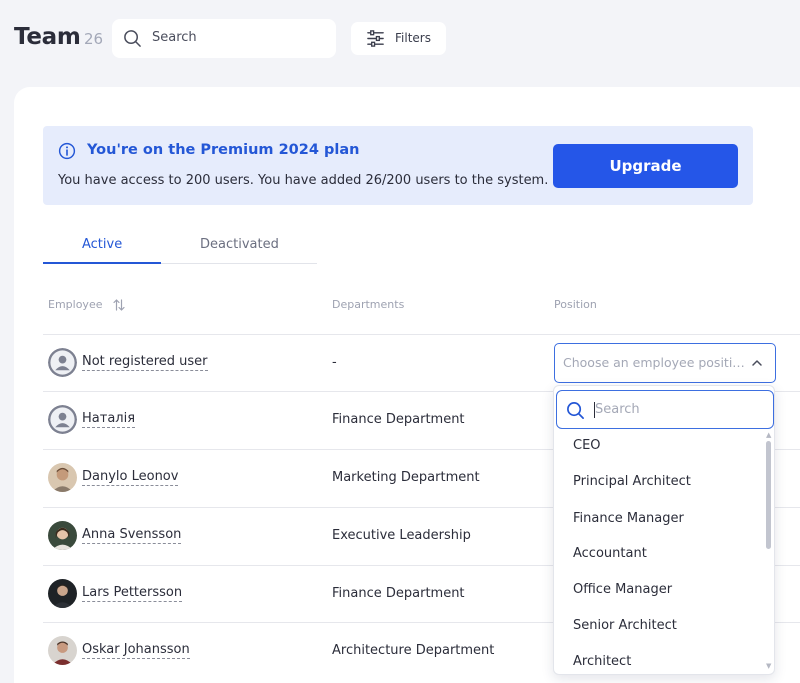  Describe the element at coordinates (109, 419) in the screenshot. I see `employee-name: Наталія` at that location.